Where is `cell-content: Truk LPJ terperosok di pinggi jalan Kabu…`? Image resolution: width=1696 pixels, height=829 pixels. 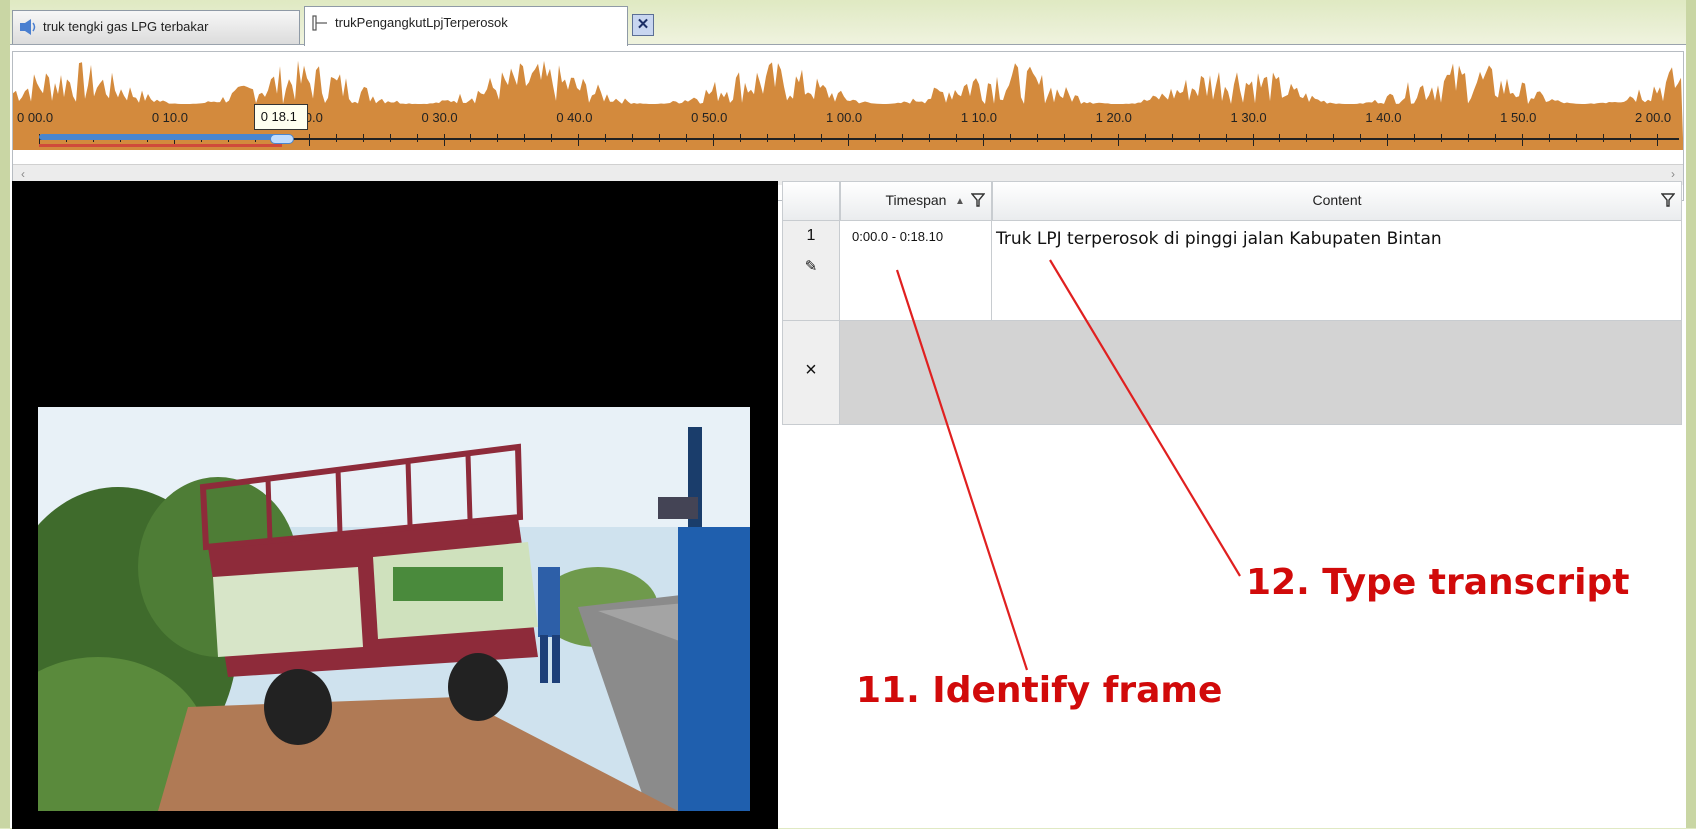
cell-content: Truk LPJ terperosok di pinggi jalan Kabu… is located at coordinates (1337, 271).